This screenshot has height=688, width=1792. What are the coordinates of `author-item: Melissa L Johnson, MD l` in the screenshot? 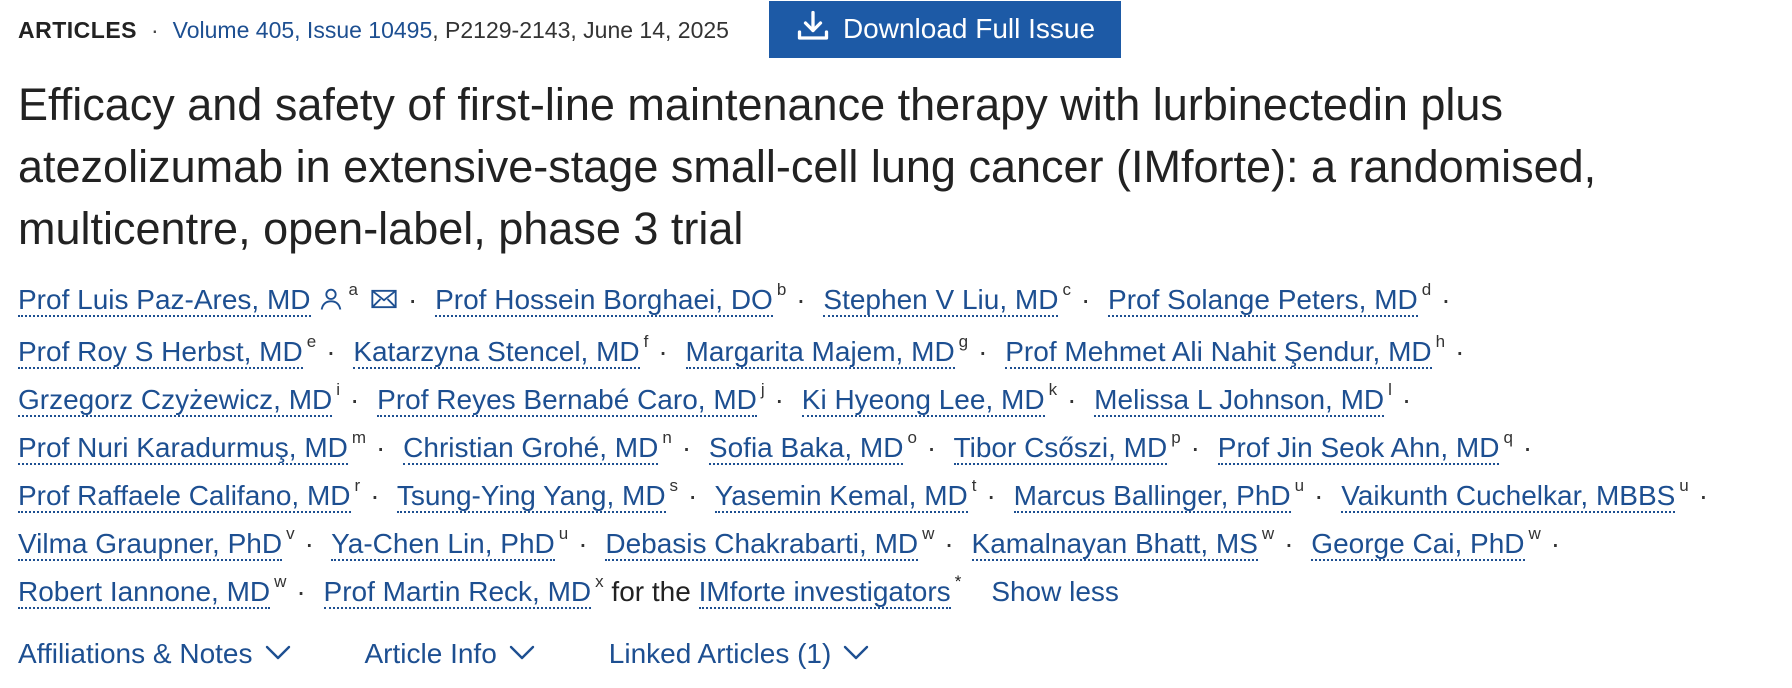 It's located at (1243, 399).